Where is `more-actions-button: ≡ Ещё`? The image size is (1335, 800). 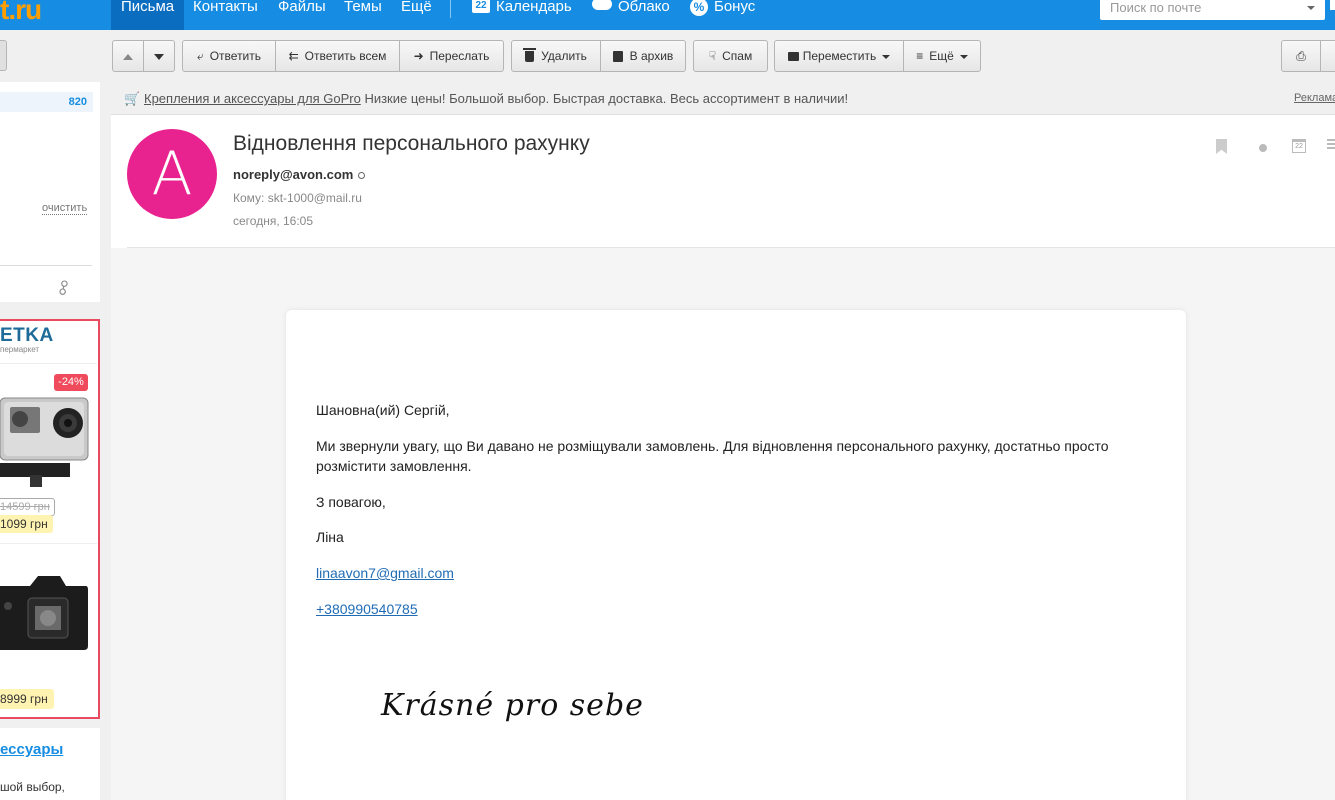
more-actions-button: ≡ Ещё is located at coordinates (942, 56).